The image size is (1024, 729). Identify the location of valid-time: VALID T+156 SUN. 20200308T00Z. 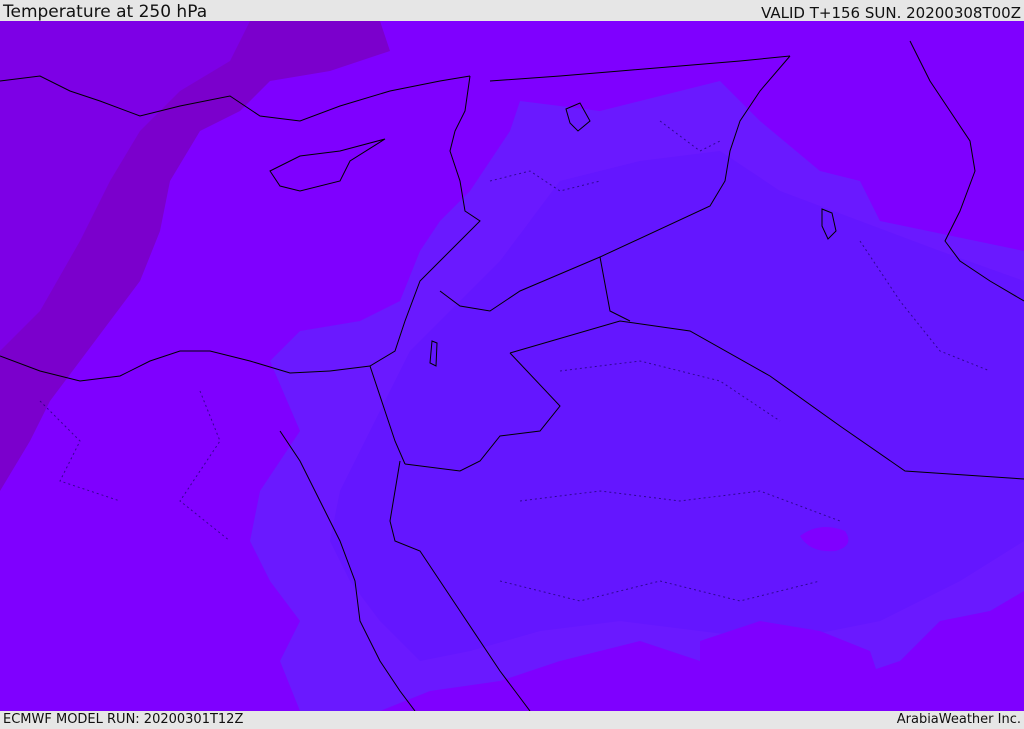
(891, 13).